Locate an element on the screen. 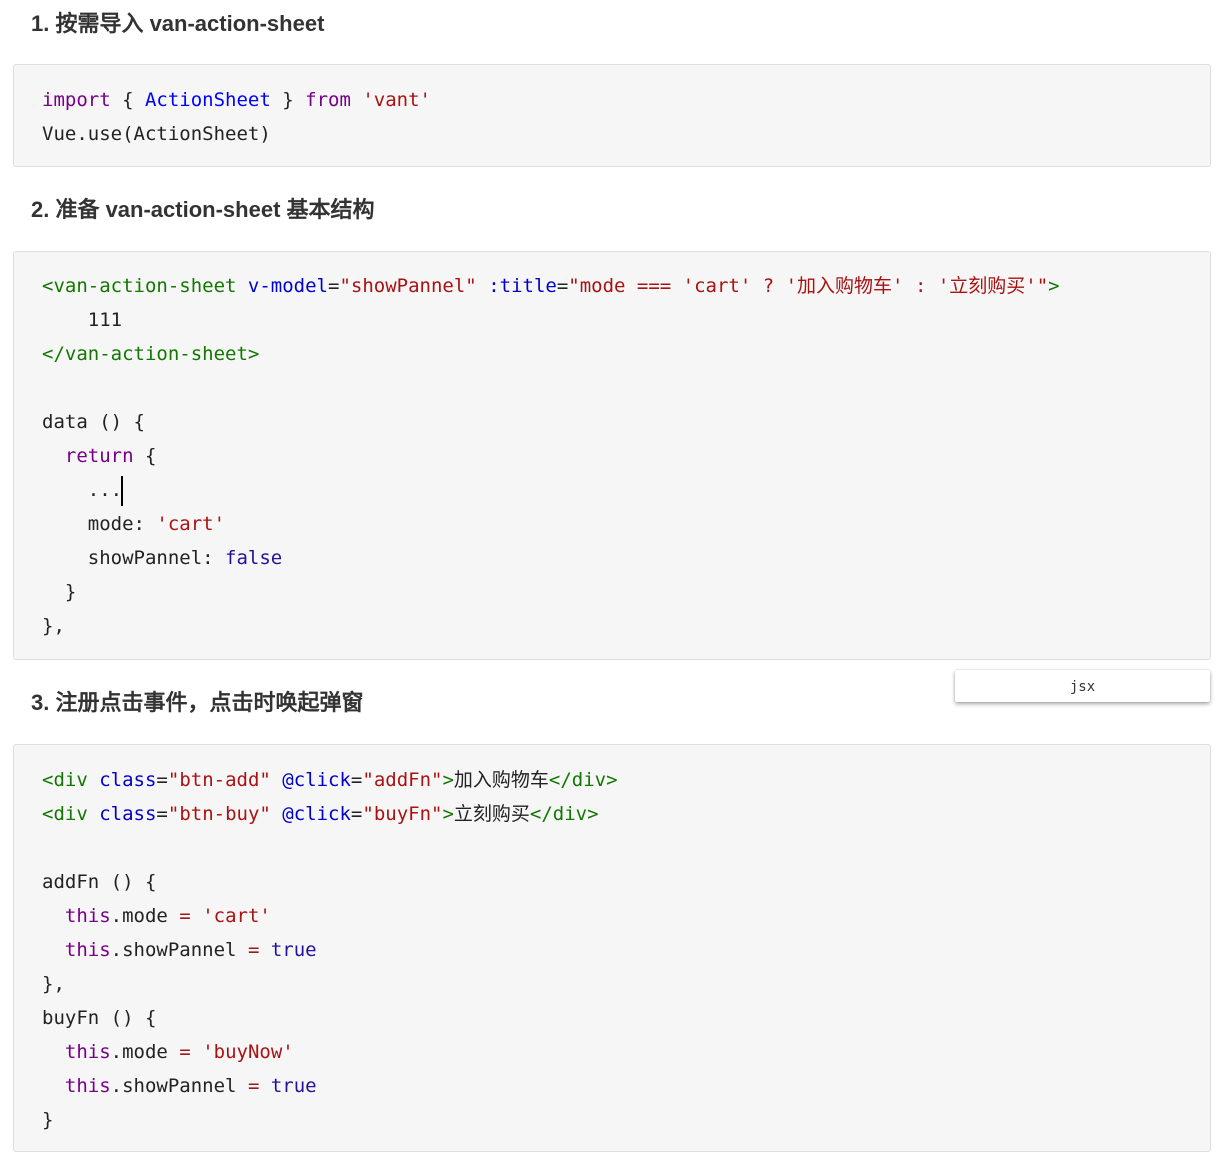 This screenshot has width=1224, height=1161. code-token: "showPannel" is located at coordinates (408, 286).